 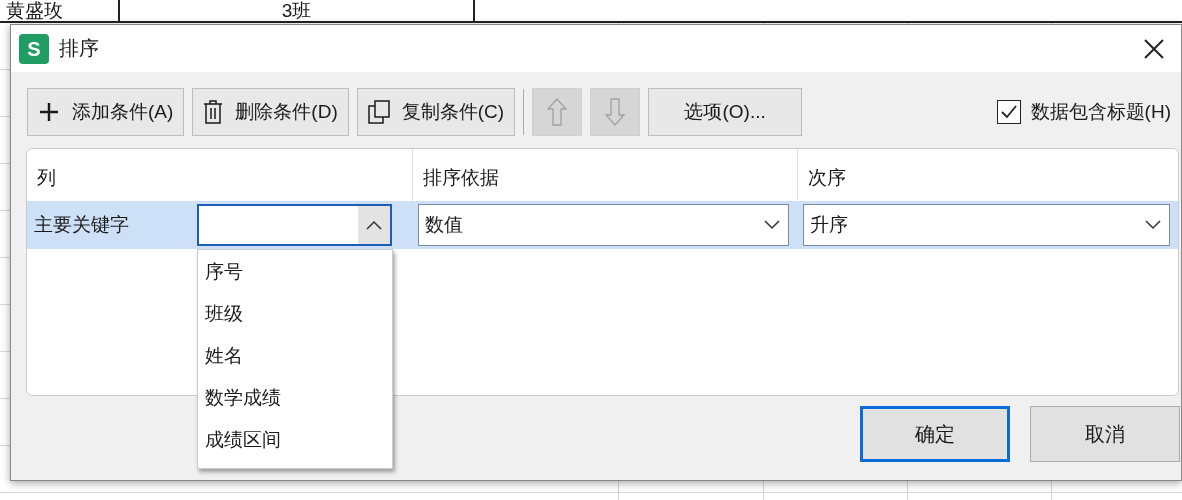 What do you see at coordinates (436, 112) in the screenshot?
I see `copy-condition-button: 复制条件(C)` at bounding box center [436, 112].